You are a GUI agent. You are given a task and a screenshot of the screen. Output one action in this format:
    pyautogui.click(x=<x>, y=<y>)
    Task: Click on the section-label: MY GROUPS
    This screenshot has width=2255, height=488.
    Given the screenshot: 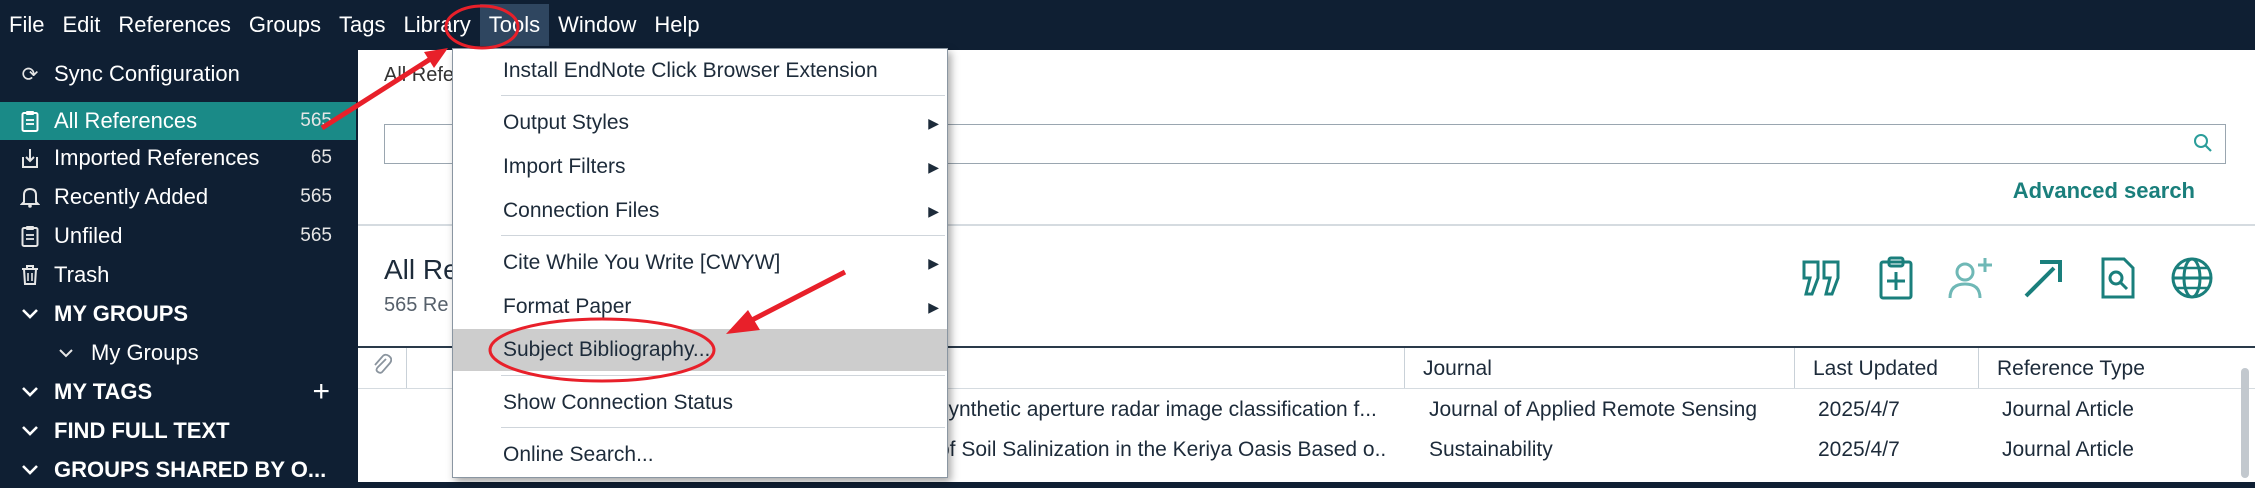 What is the action you would take?
    pyautogui.click(x=121, y=313)
    